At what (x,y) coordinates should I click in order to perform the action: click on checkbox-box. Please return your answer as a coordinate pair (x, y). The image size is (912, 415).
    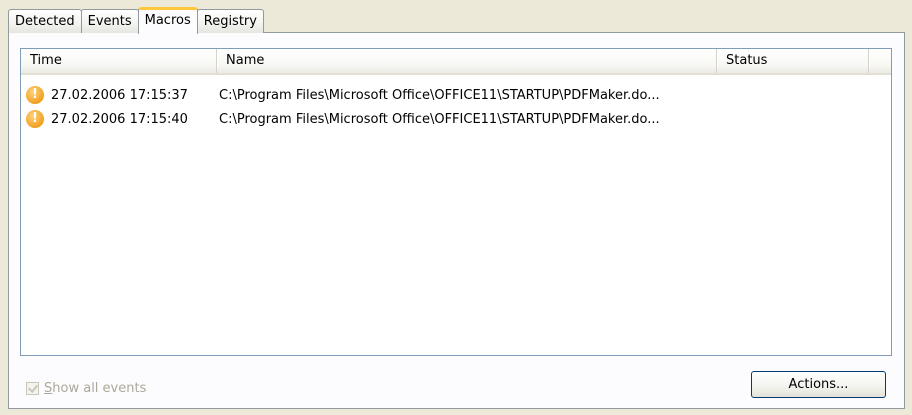
    Looking at the image, I should click on (32, 388).